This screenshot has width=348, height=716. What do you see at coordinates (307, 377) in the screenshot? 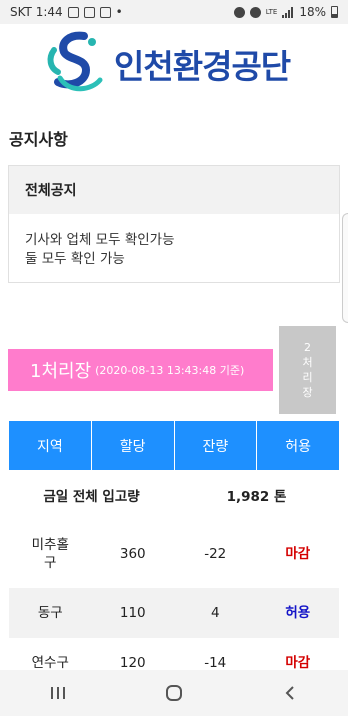
I see `plant-tab-char: 리` at bounding box center [307, 377].